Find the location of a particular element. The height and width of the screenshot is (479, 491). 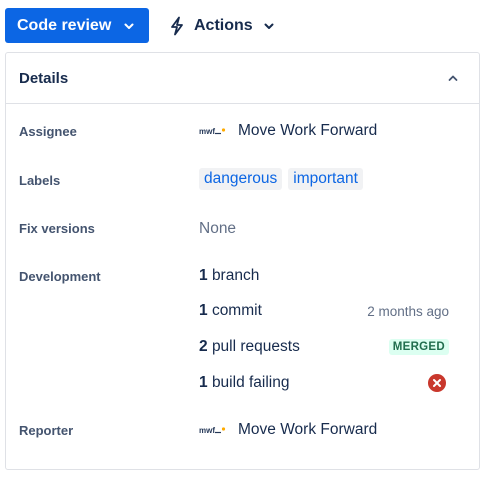

details-title: Details is located at coordinates (44, 78).